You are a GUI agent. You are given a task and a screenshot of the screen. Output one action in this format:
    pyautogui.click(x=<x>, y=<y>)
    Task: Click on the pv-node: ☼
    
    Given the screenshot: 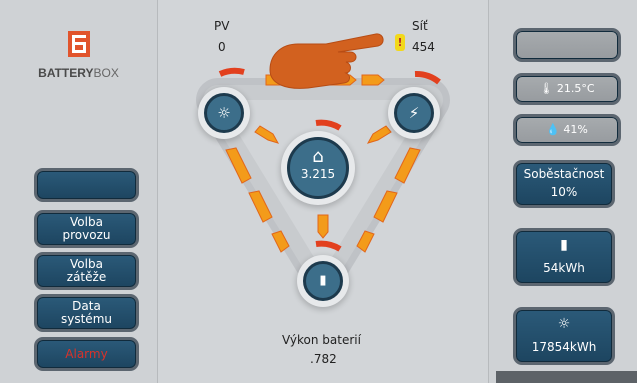 What is the action you would take?
    pyautogui.click(x=224, y=113)
    